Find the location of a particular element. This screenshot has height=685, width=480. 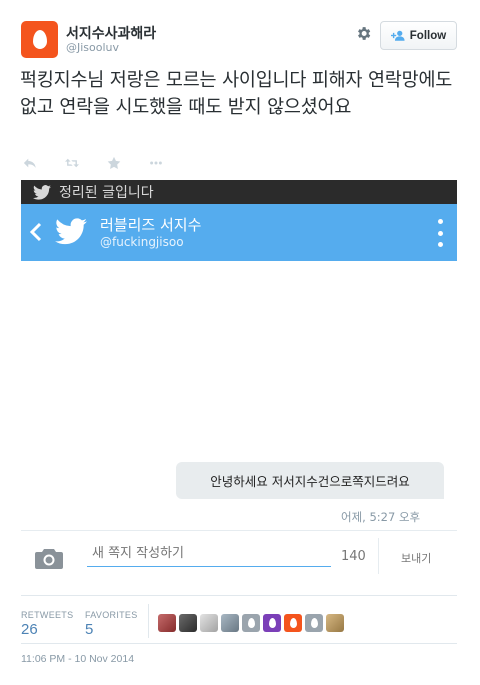

user-avatar is located at coordinates (39, 39).